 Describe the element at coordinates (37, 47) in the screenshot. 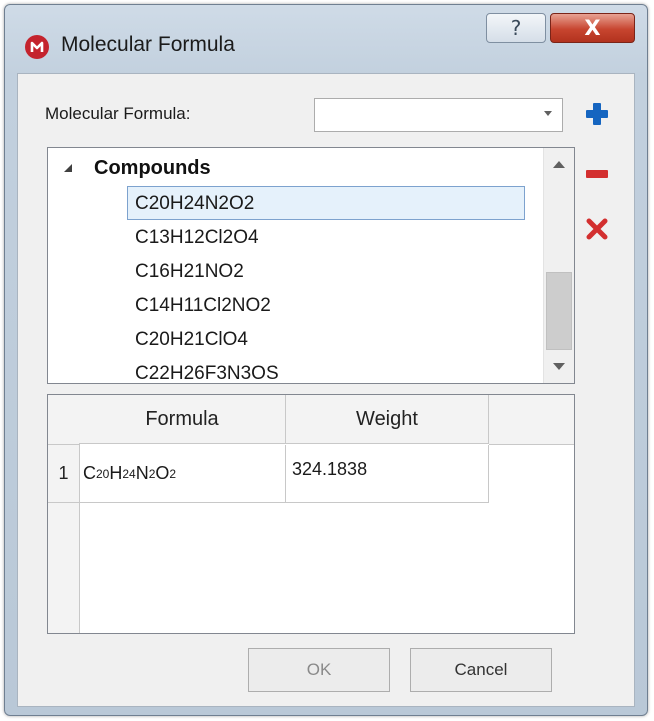

I see `app-logo-icon` at that location.